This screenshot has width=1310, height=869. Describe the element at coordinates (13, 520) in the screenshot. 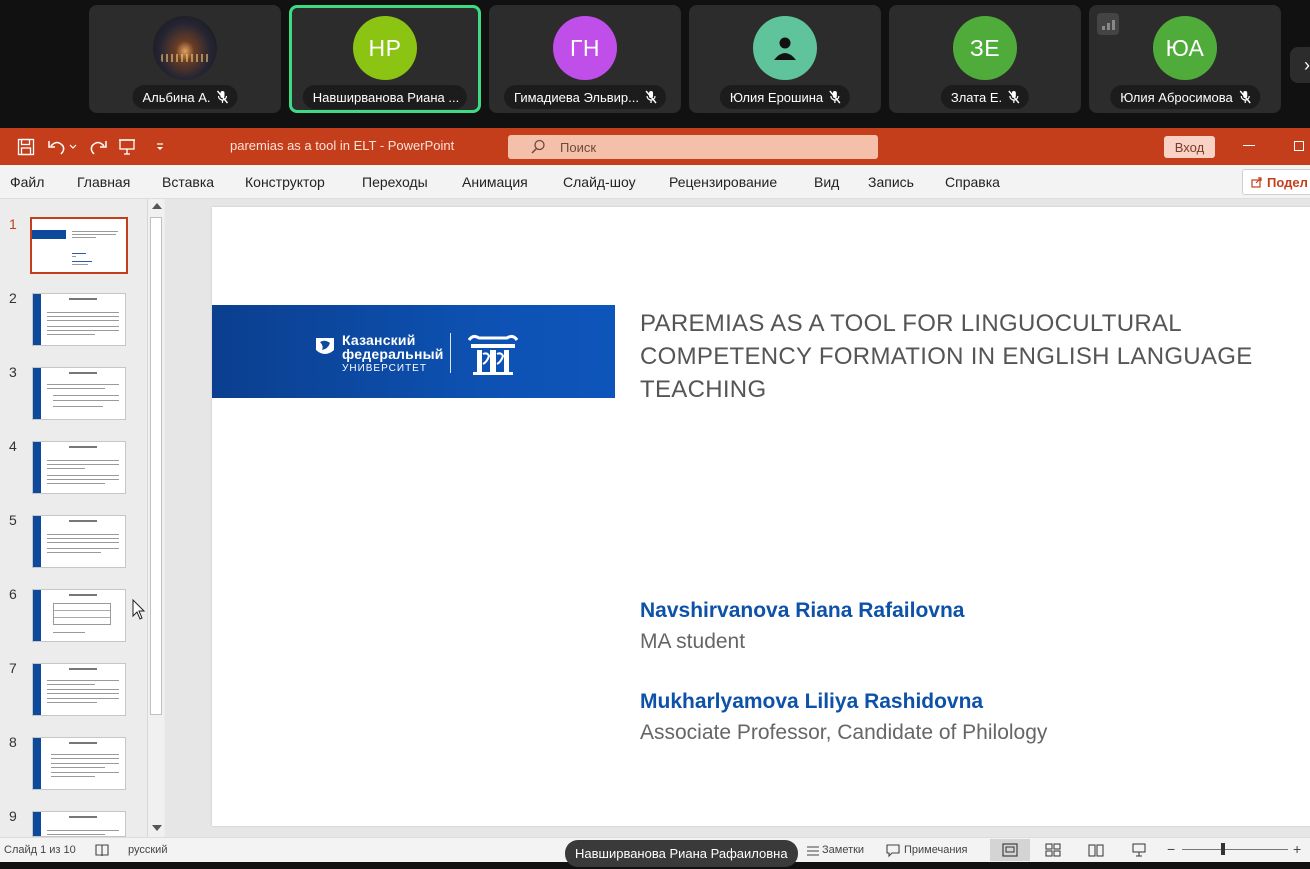

I see `thumbnail-number: 5` at that location.